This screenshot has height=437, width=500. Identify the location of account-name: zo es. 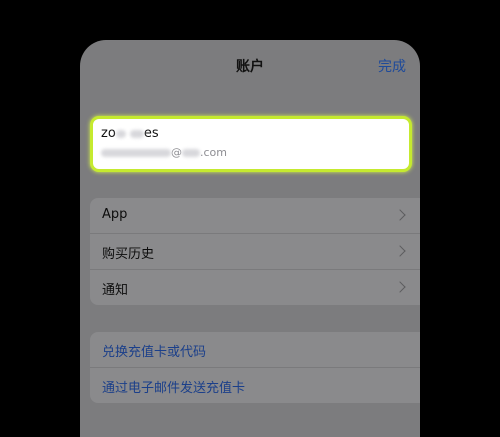
(130, 133).